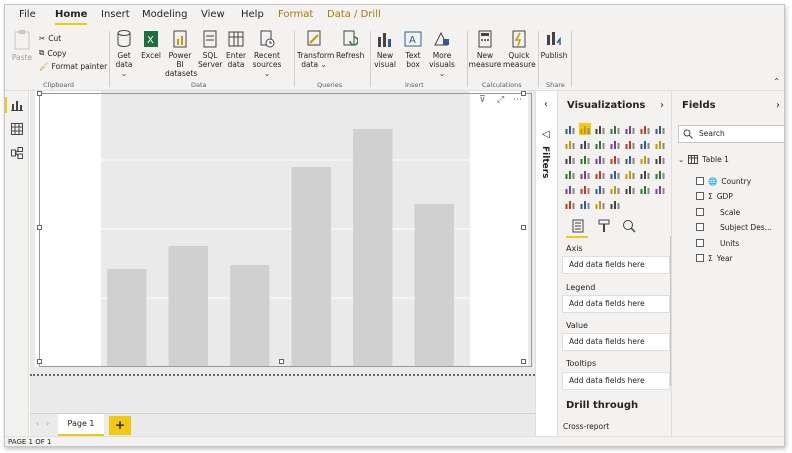  Describe the element at coordinates (37, 423) in the screenshot. I see `prev-page-icon: ‹` at that location.